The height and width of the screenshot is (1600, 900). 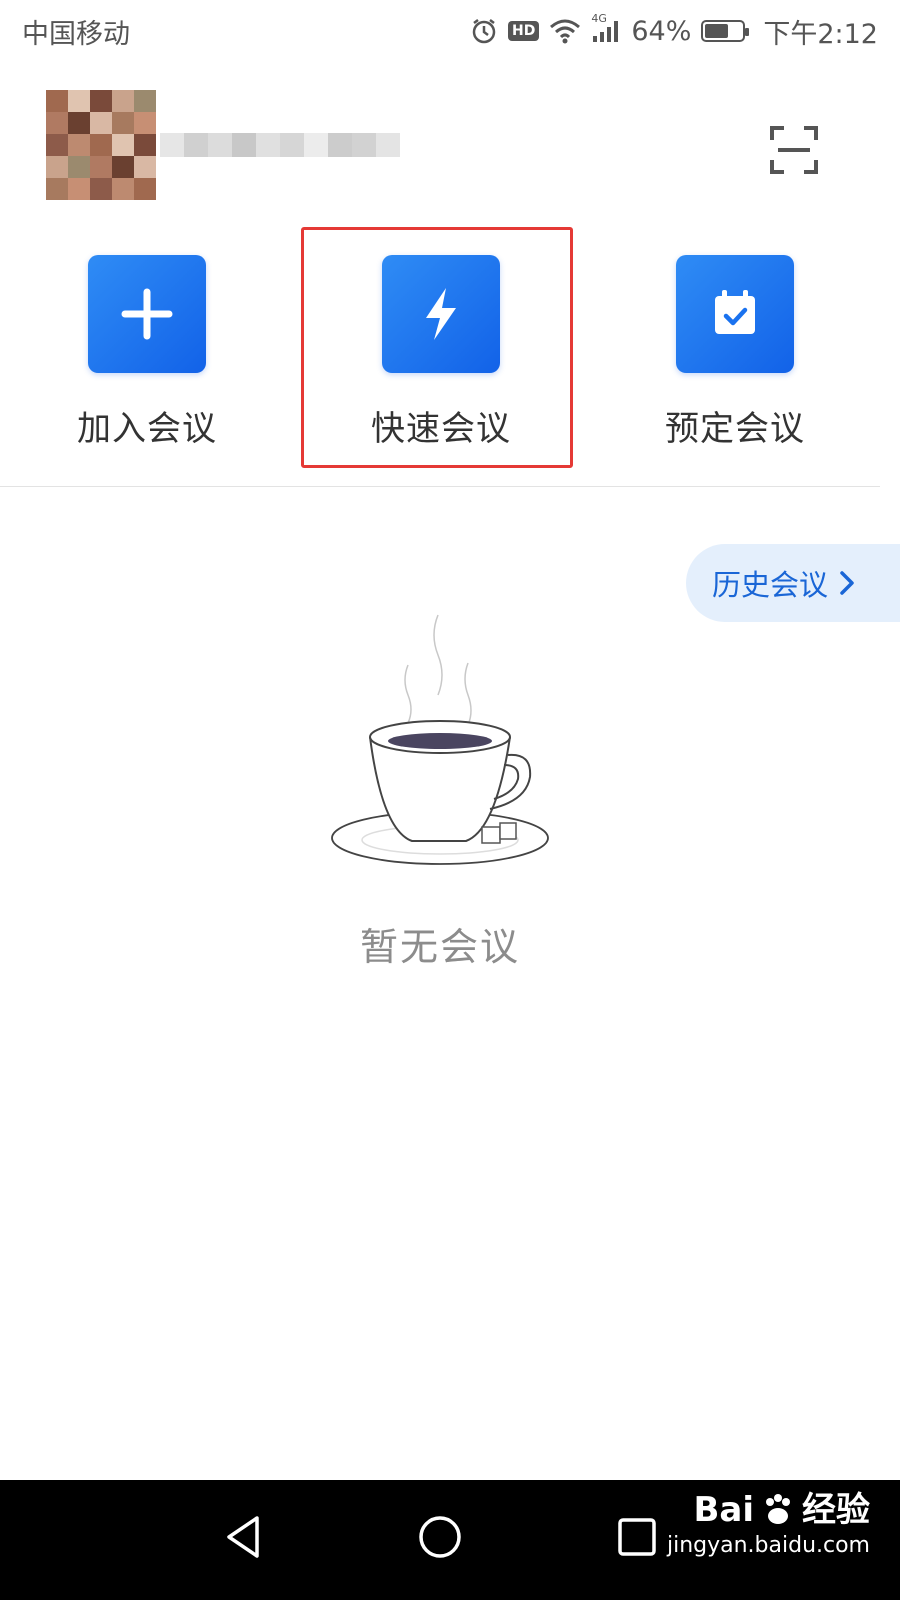 I want to click on scan-icon, so click(x=794, y=150).